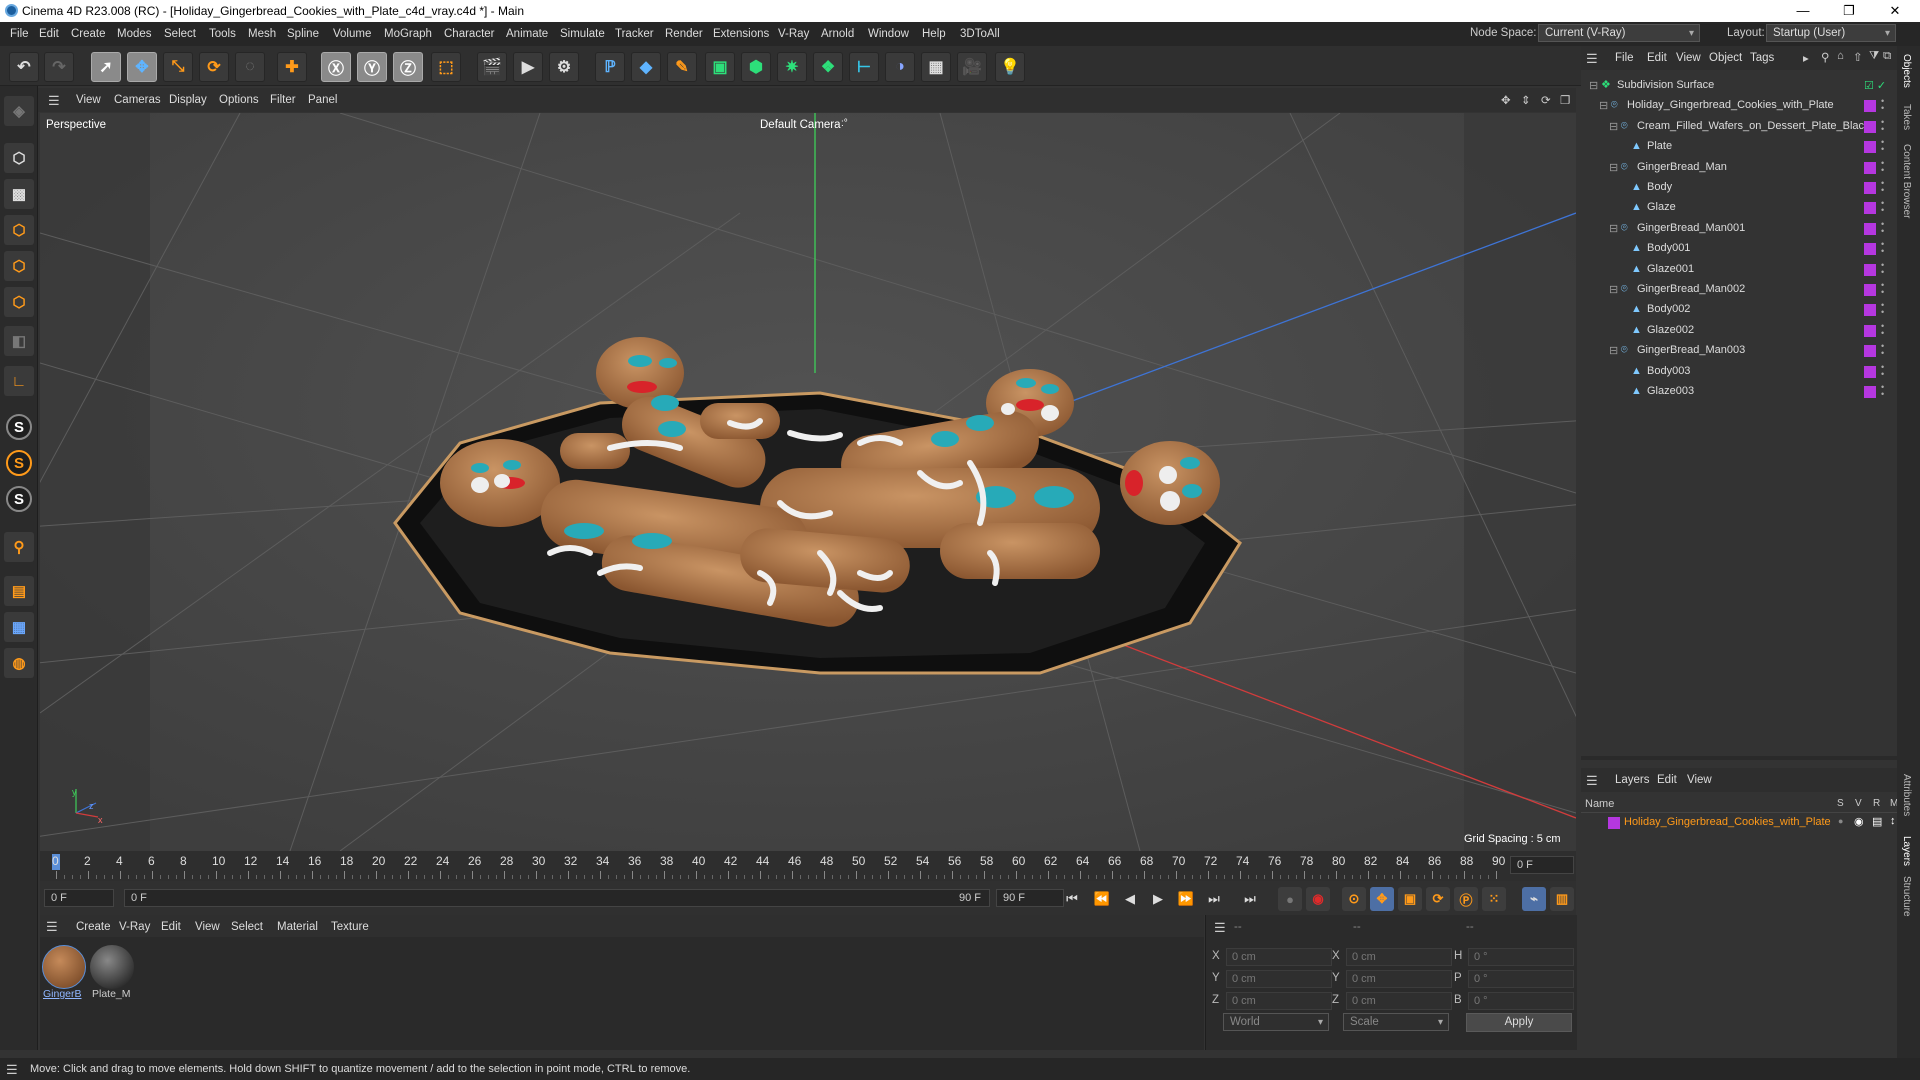 The width and height of the screenshot is (1920, 1080). Describe the element at coordinates (111, 994) in the screenshot. I see `material-label-plate: Plate_M` at that location.